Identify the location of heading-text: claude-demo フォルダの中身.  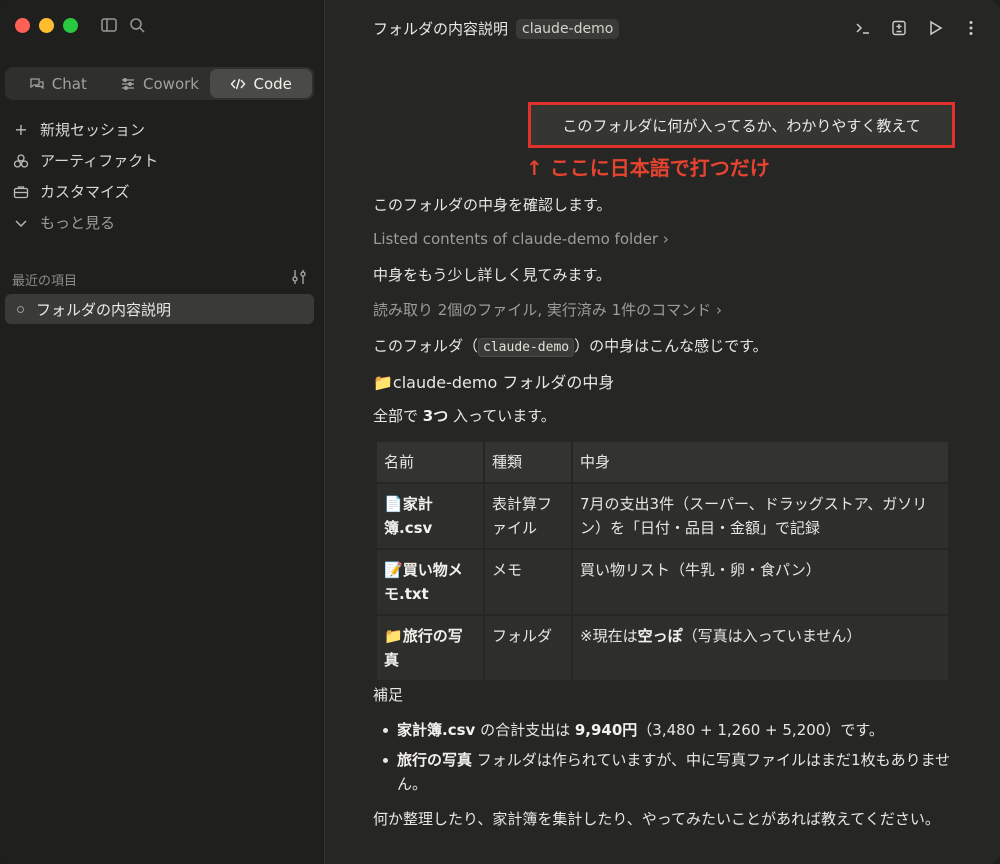
(503, 382).